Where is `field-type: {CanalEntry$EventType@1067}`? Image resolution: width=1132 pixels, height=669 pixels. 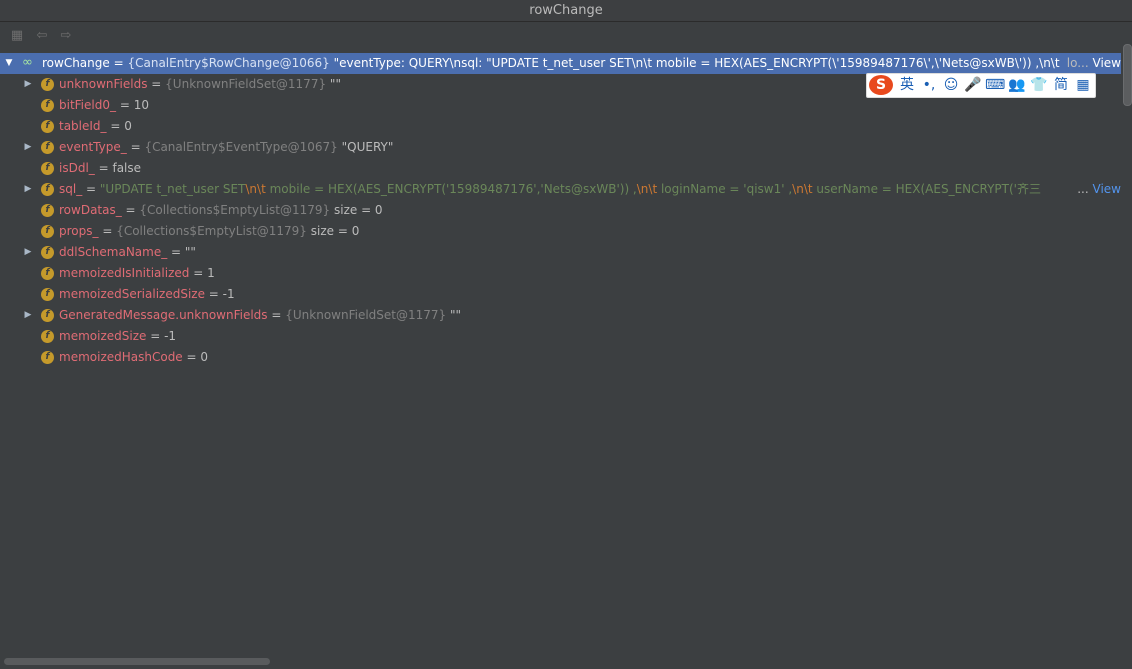
field-type: {CanalEntry$EventType@1067} is located at coordinates (241, 147).